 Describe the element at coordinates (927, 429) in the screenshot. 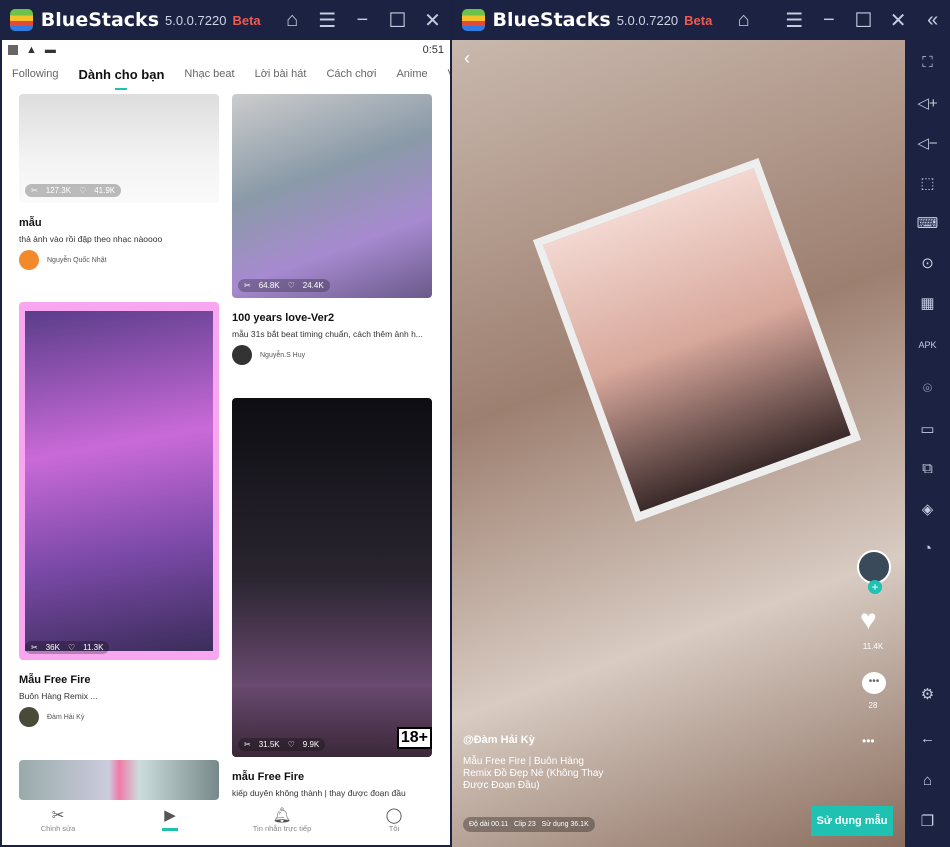

I see `folder-icon: ▭` at that location.